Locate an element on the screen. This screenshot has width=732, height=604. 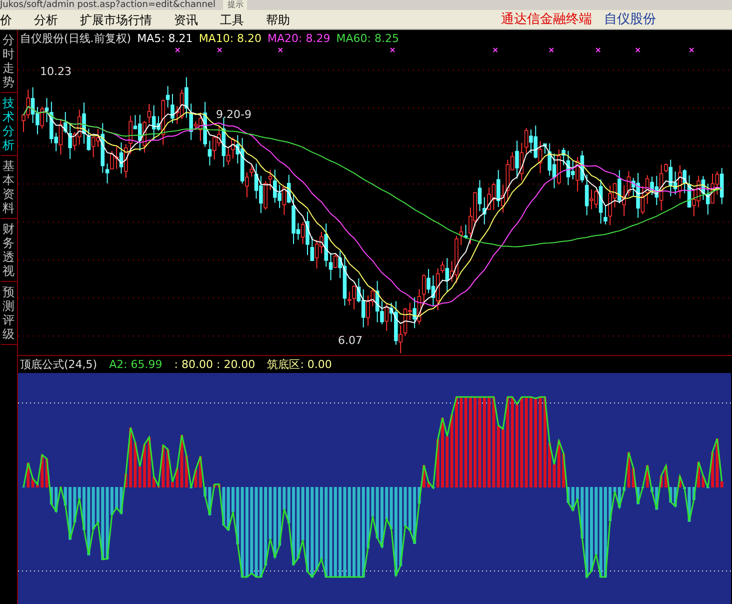
price-label: 10.23 is located at coordinates (56, 71).